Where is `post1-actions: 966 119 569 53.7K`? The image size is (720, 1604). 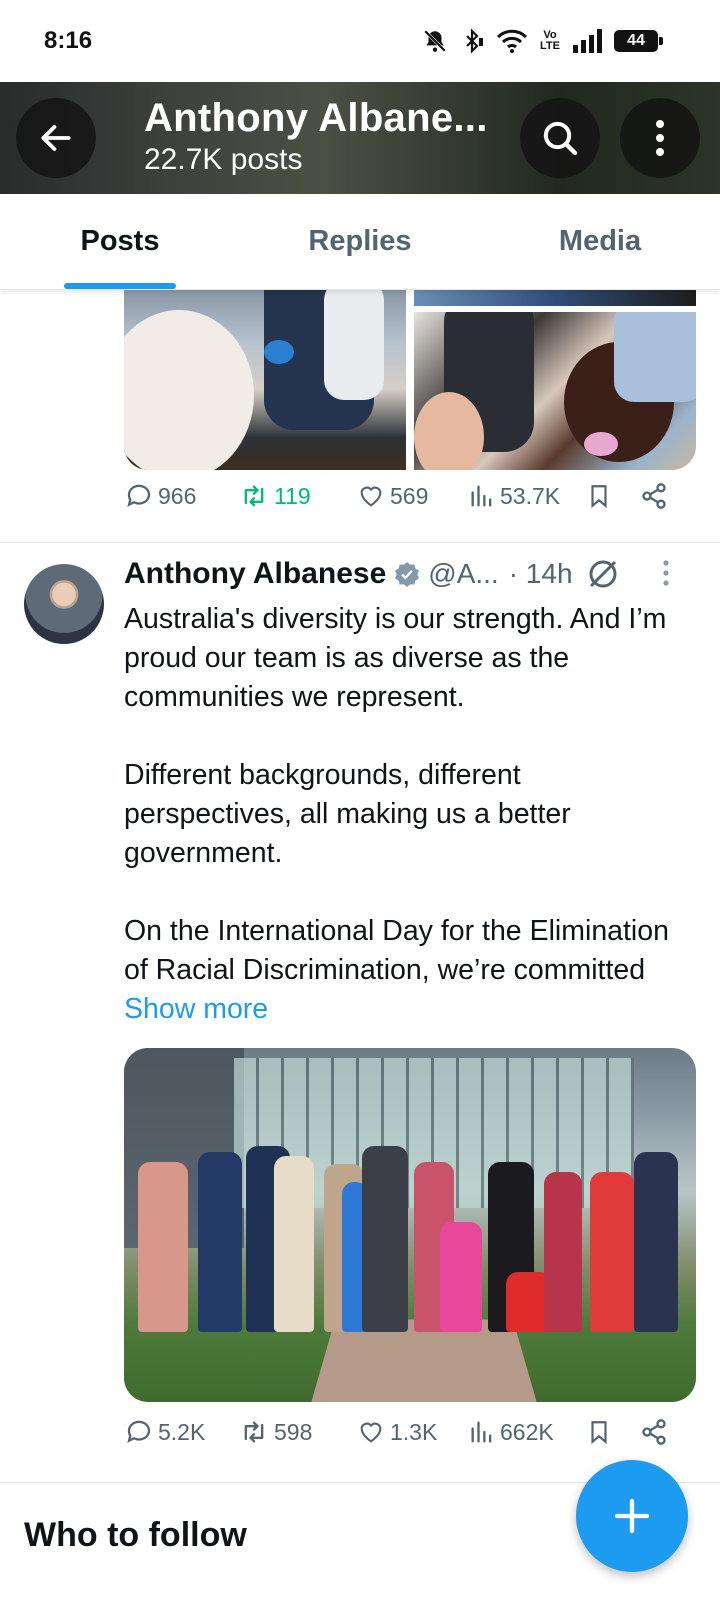 post1-actions: 966 119 569 53.7K is located at coordinates (404, 496).